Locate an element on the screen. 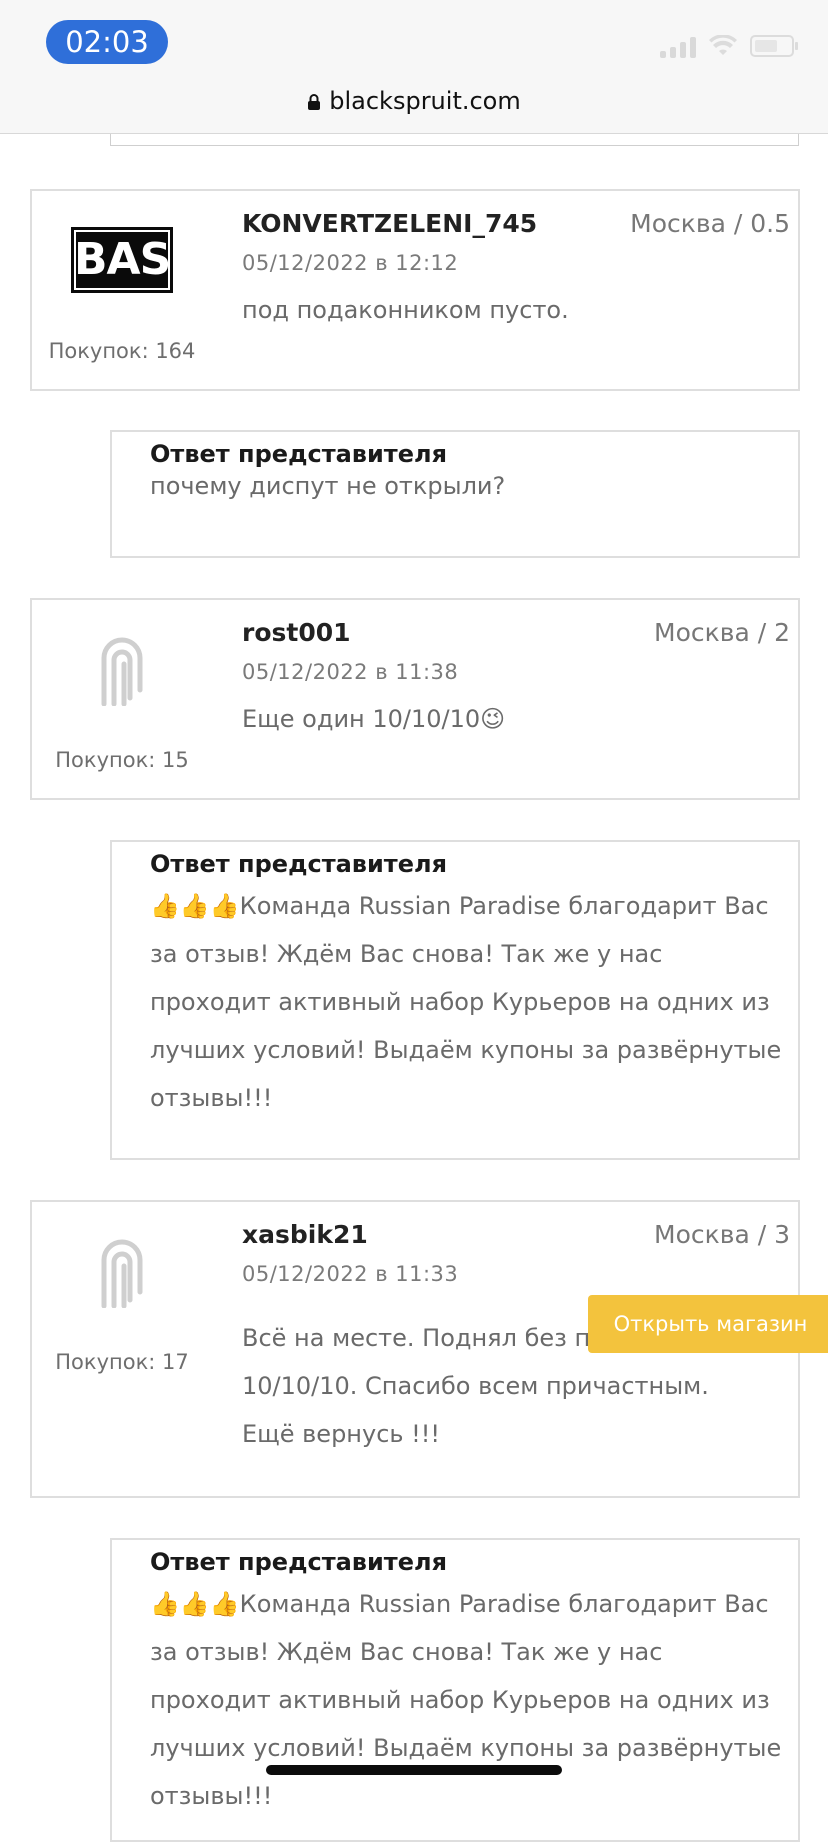 The width and height of the screenshot is (828, 1842). review-text: Еще один 10/10/10😉 is located at coordinates (374, 719).